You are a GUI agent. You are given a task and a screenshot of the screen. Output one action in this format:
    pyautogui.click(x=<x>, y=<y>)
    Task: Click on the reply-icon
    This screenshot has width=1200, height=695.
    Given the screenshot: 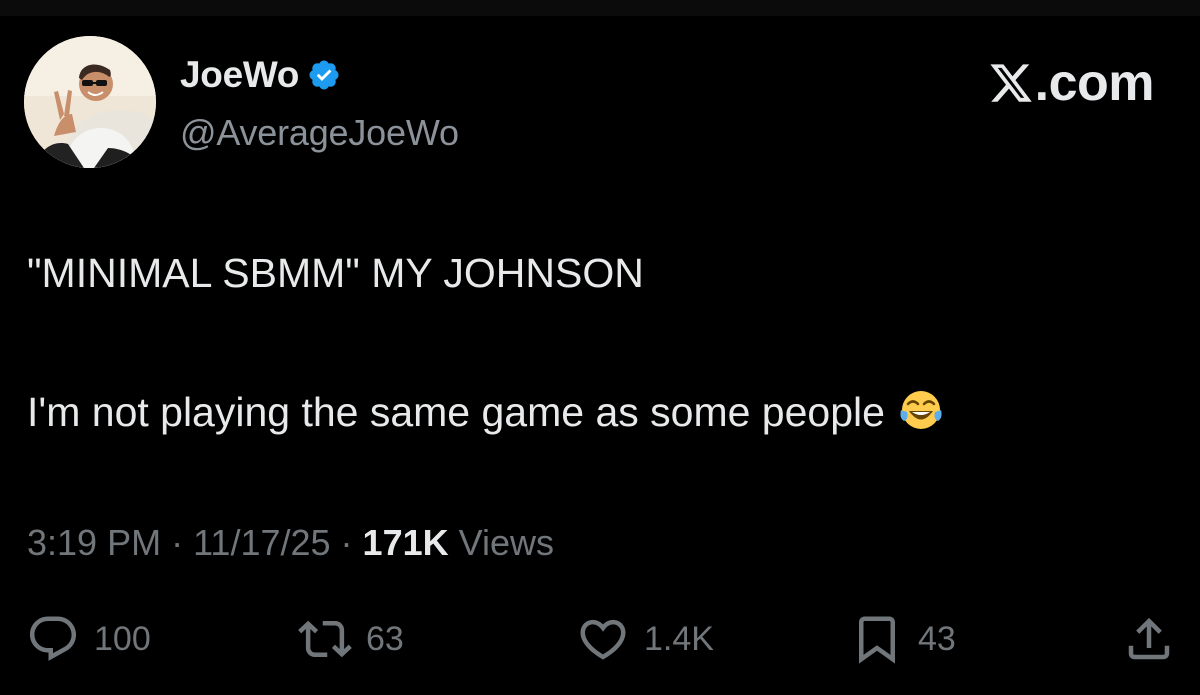 What is the action you would take?
    pyautogui.click(x=53, y=638)
    